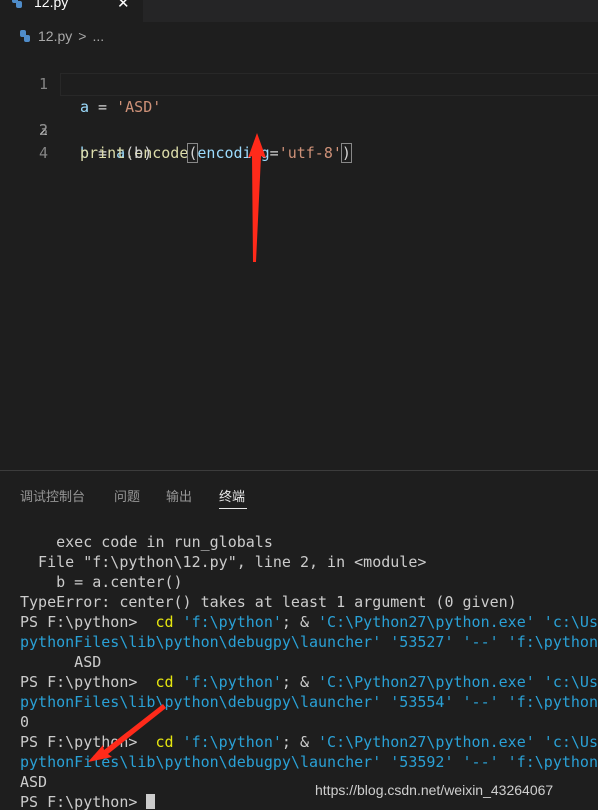 Image resolution: width=598 pixels, height=810 pixels. Describe the element at coordinates (274, 153) in the screenshot. I see `code-token: =` at that location.